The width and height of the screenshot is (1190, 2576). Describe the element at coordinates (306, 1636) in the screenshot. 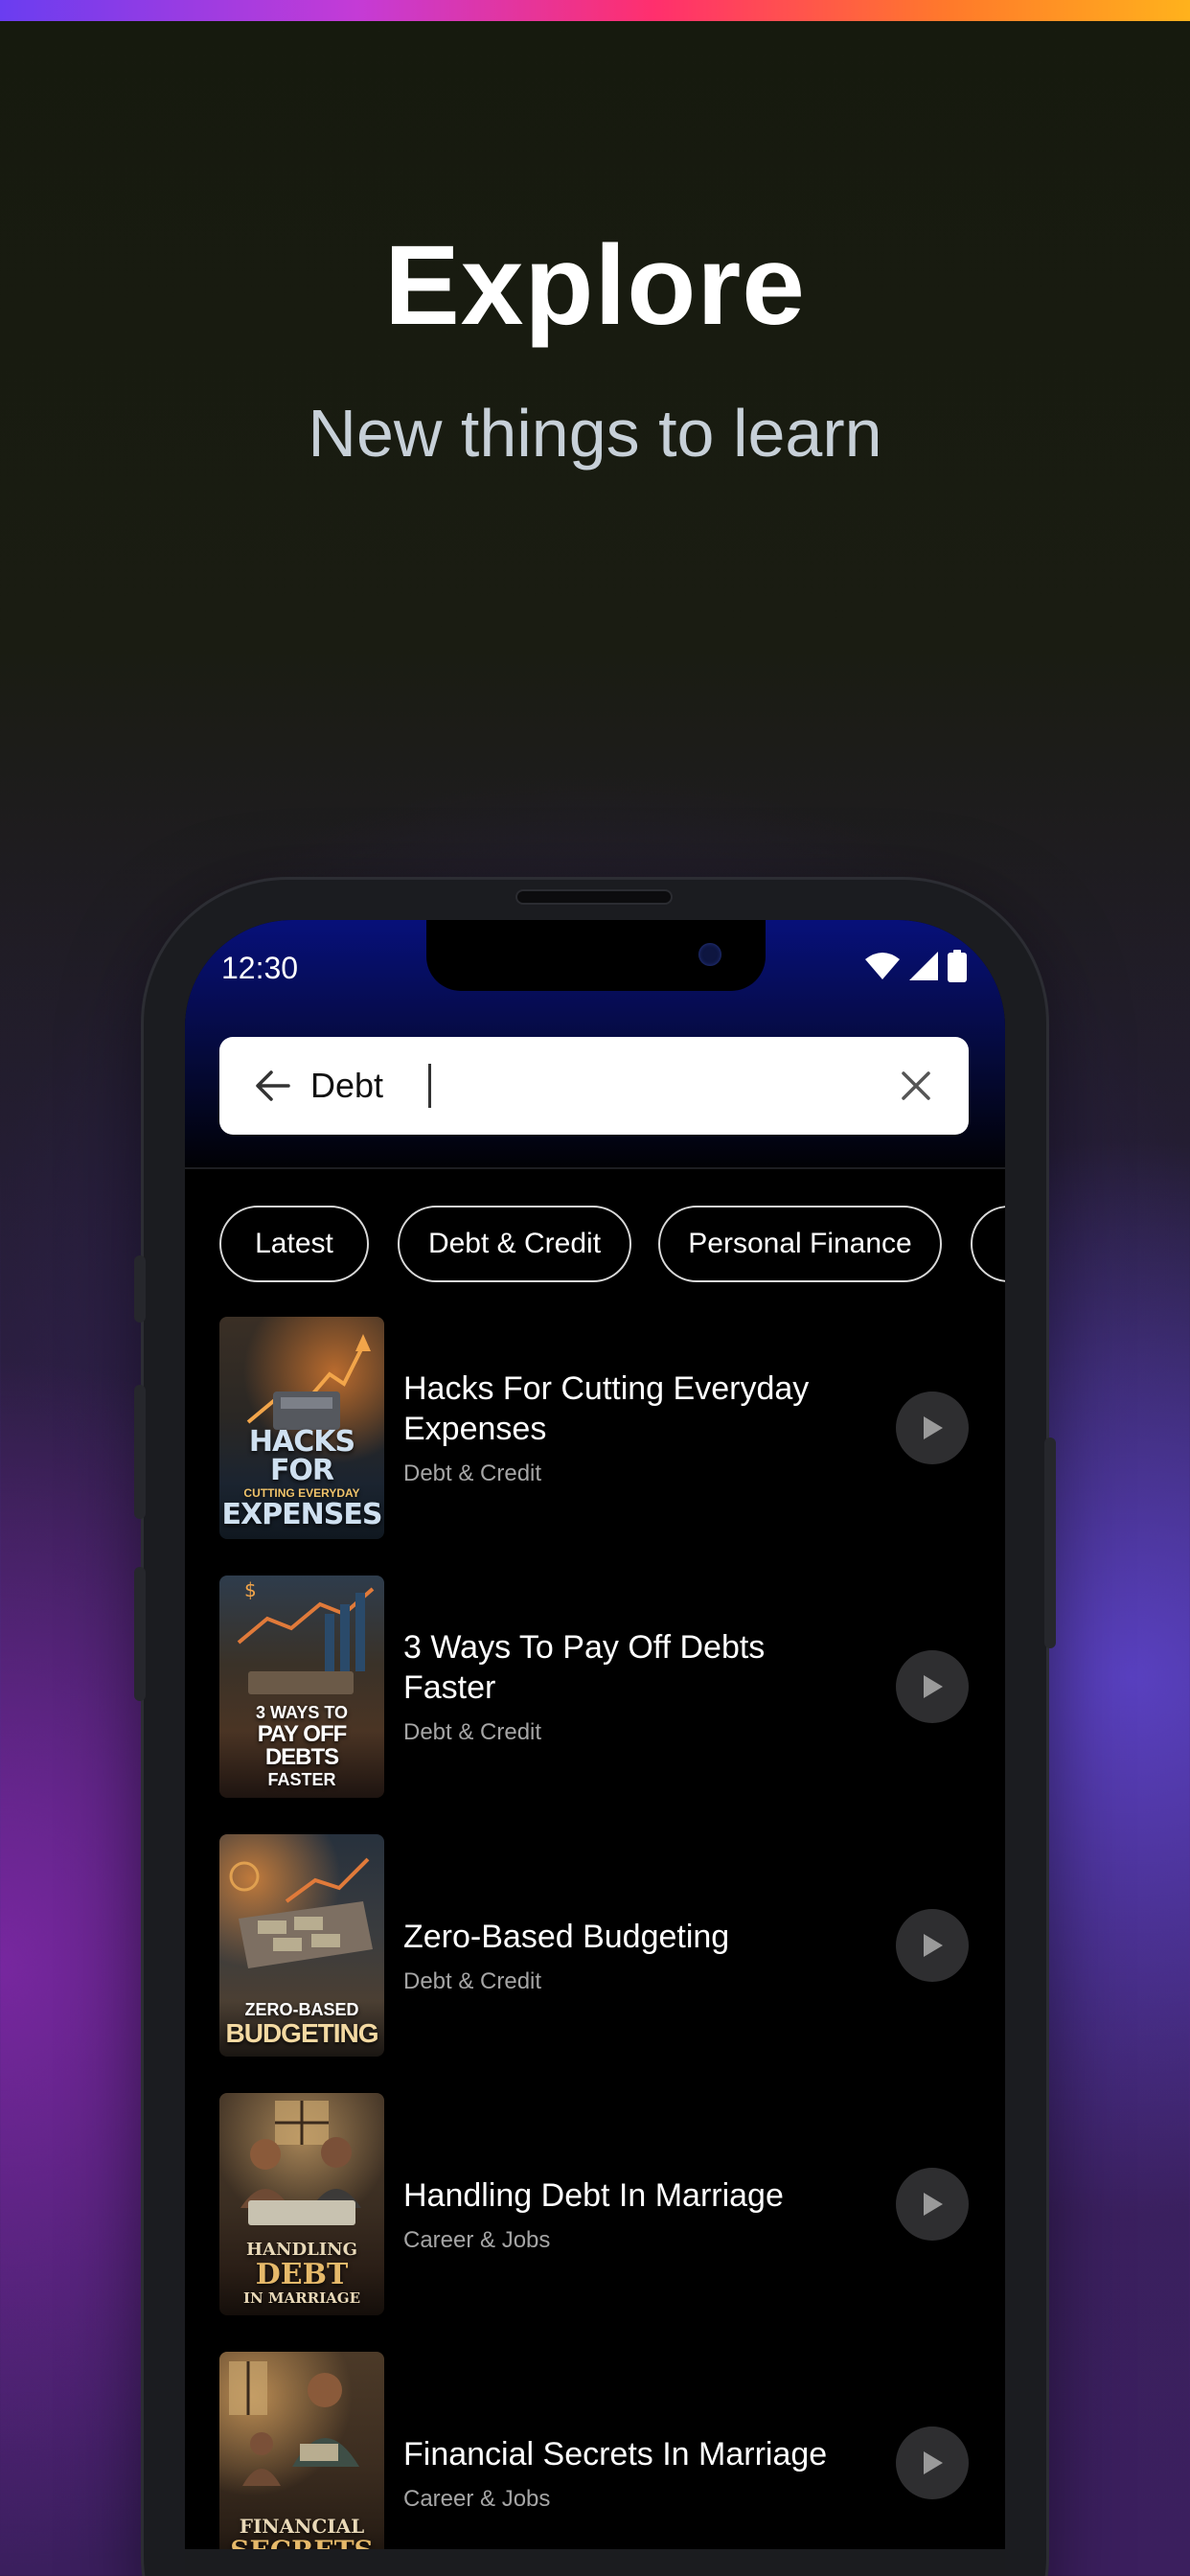

I see `chart-bars-icon: $` at that location.